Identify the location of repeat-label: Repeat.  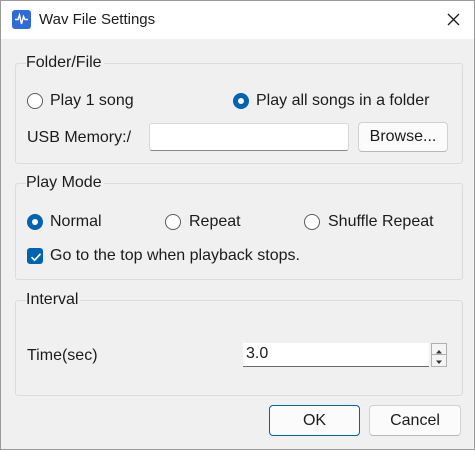
(215, 221).